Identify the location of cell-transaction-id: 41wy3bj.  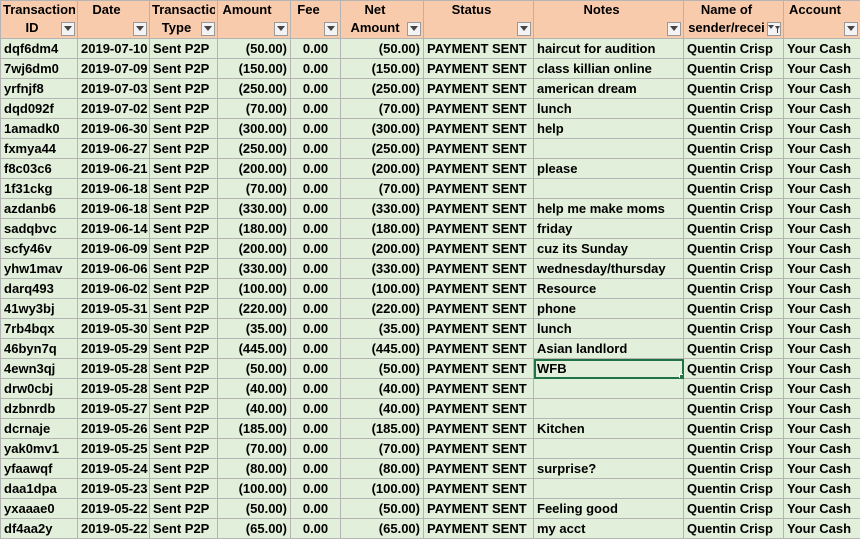
(39, 308).